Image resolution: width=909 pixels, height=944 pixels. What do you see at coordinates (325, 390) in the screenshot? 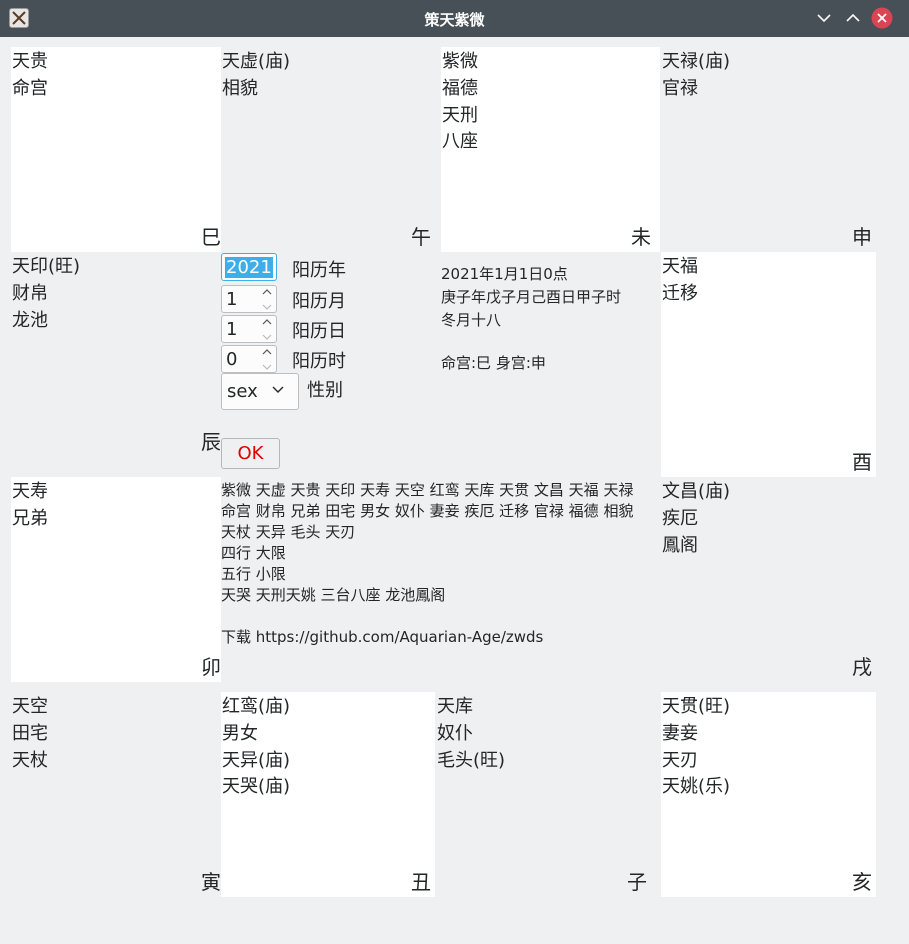
I see `sex-label: 性别` at bounding box center [325, 390].